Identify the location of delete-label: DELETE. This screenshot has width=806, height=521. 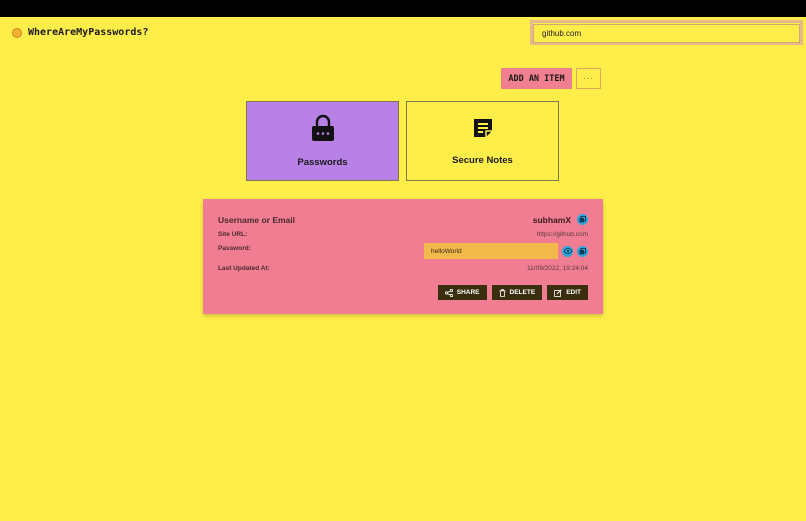
(522, 292).